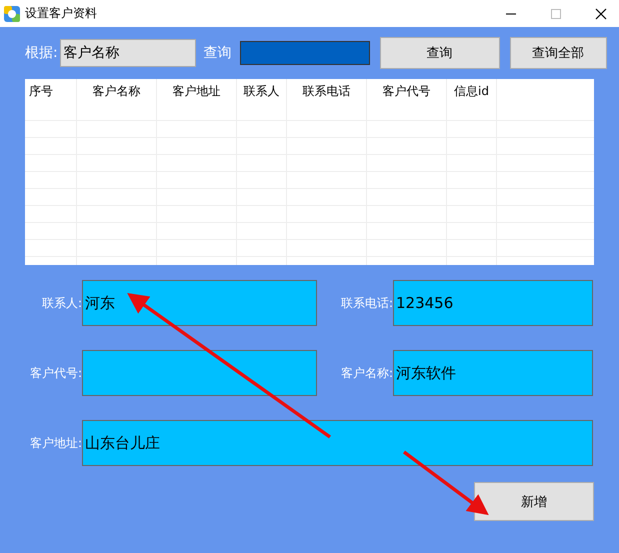 The height and width of the screenshot is (553, 619). I want to click on column-header: 客户地址, so click(197, 91).